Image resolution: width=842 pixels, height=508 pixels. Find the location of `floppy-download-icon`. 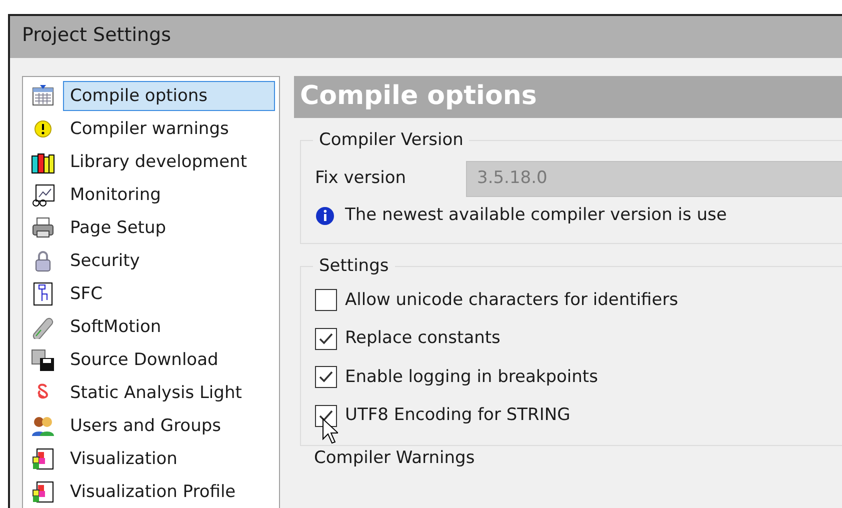

floppy-download-icon is located at coordinates (43, 360).